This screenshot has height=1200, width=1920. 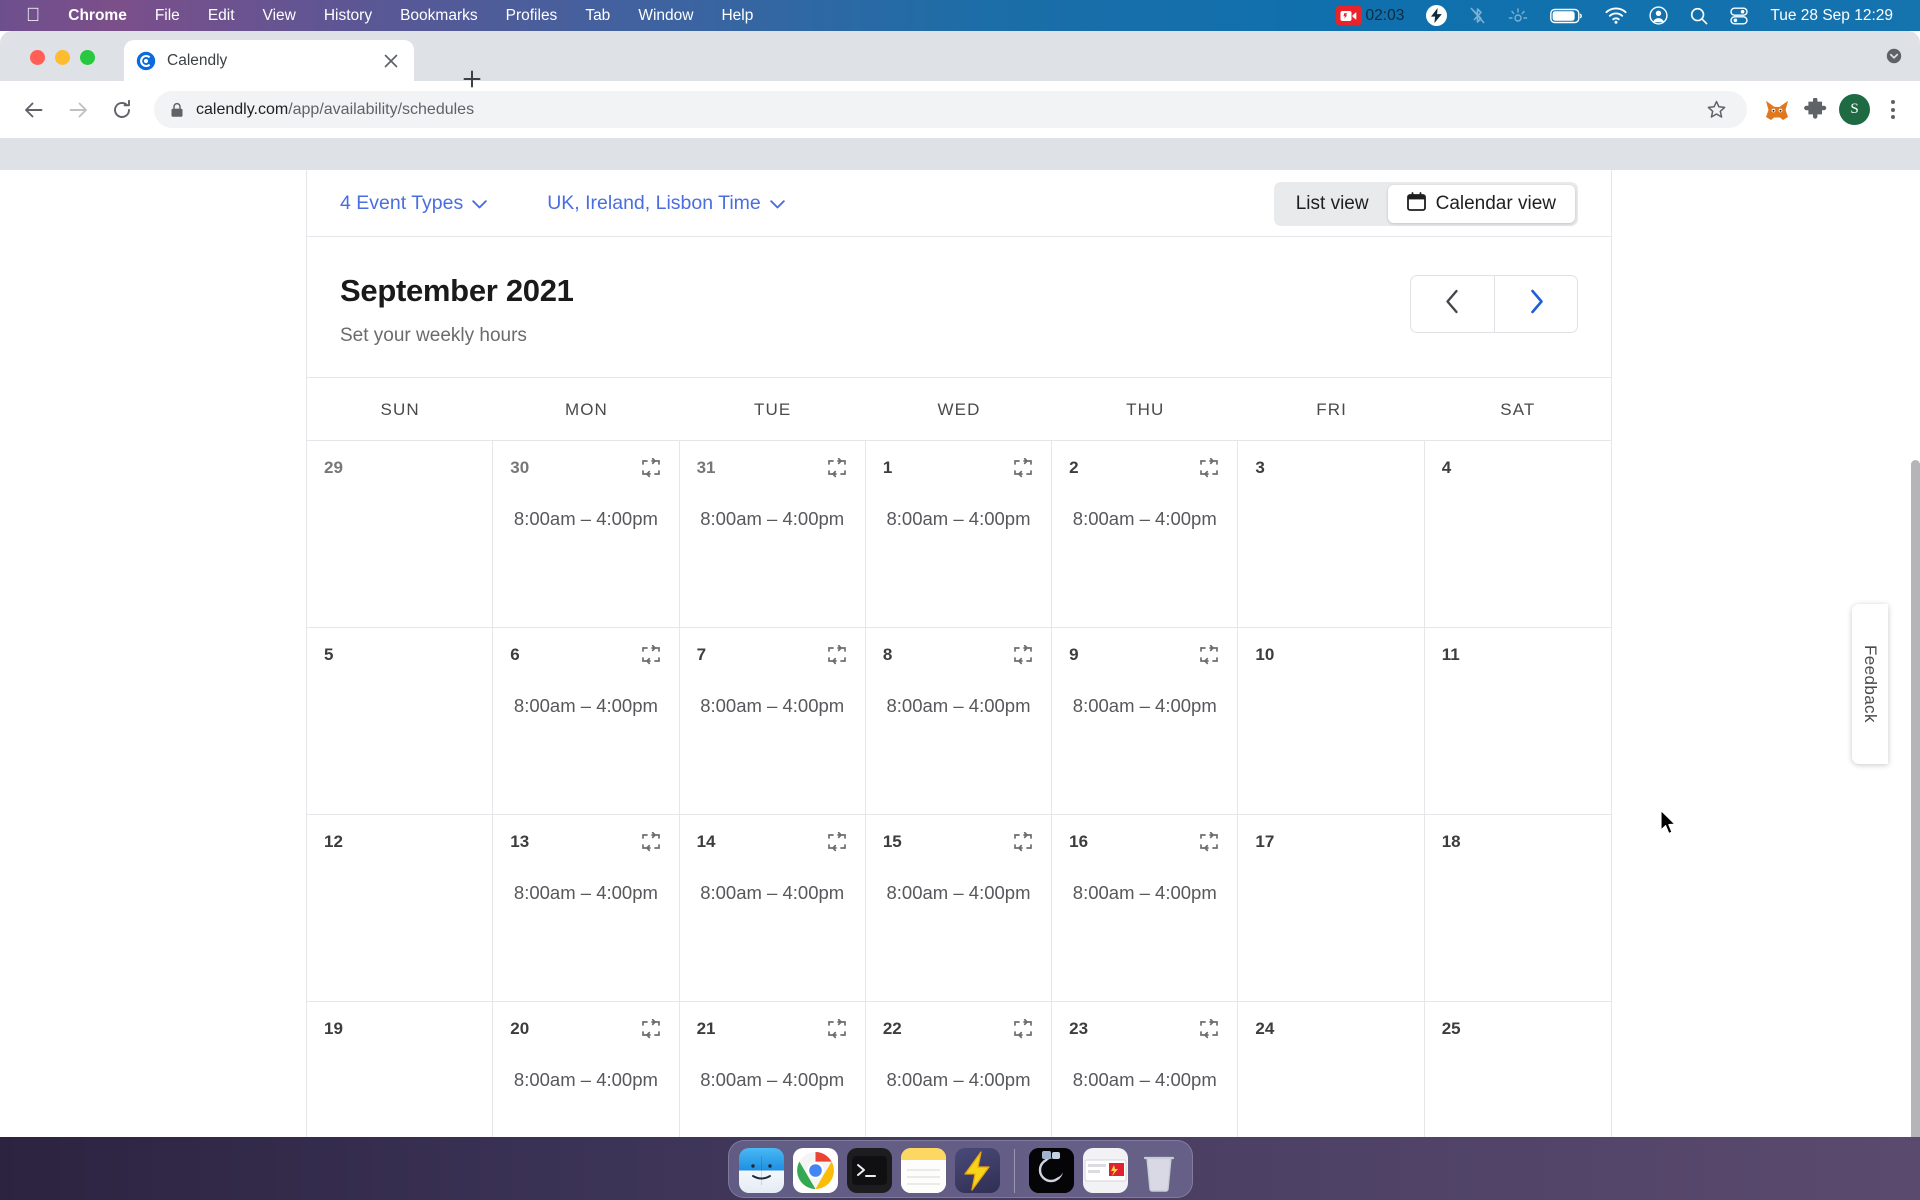 What do you see at coordinates (1452, 304) in the screenshot?
I see `previous-month-button` at bounding box center [1452, 304].